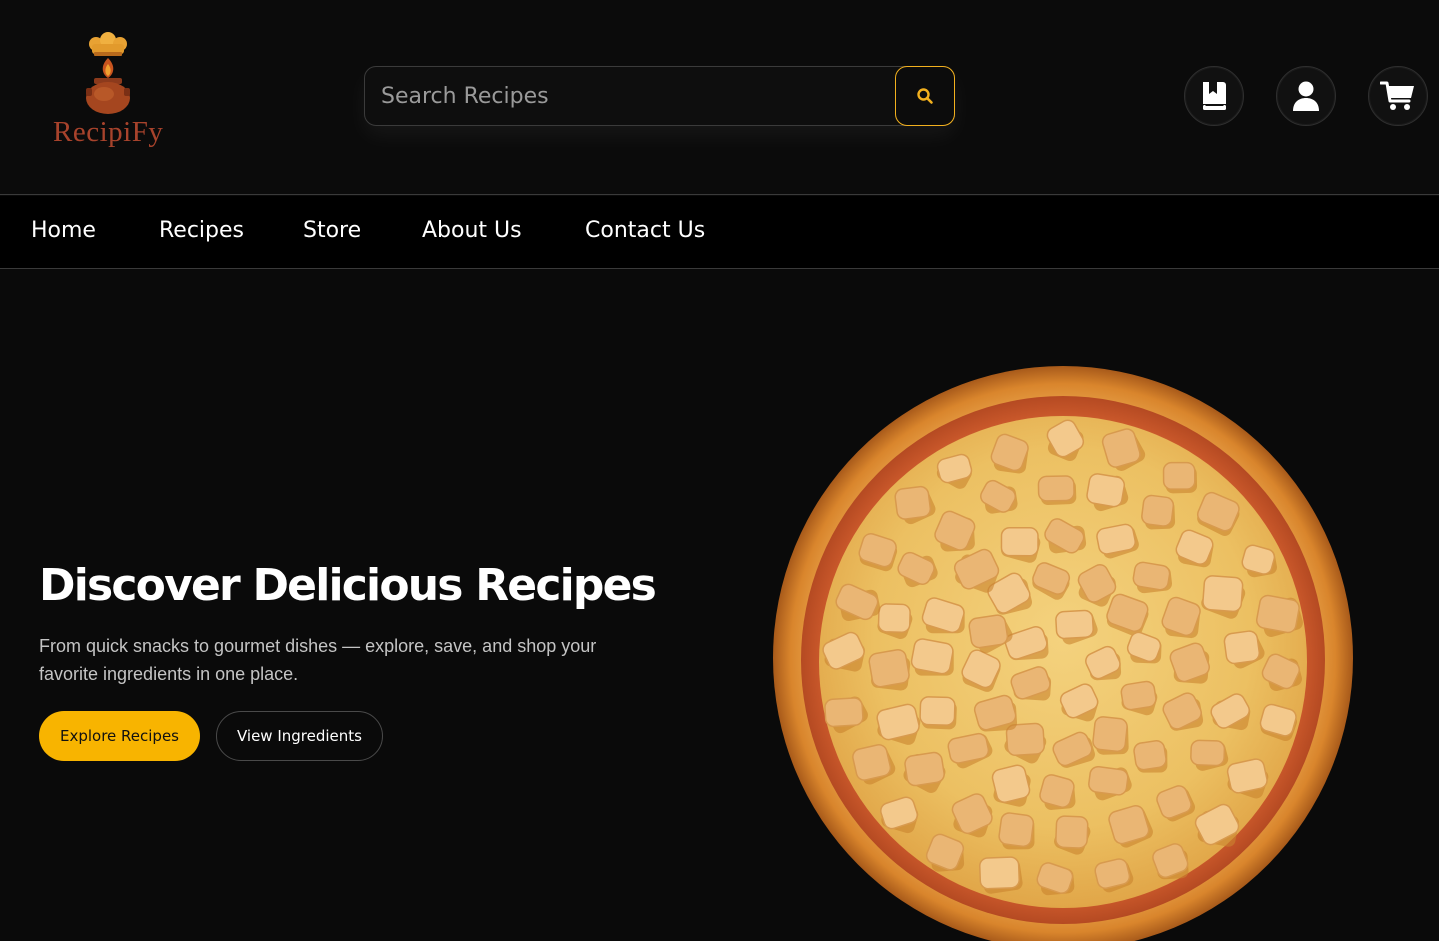 Image resolution: width=1439 pixels, height=941 pixels. Describe the element at coordinates (472, 230) in the screenshot. I see `nav-about-us: About Us` at that location.